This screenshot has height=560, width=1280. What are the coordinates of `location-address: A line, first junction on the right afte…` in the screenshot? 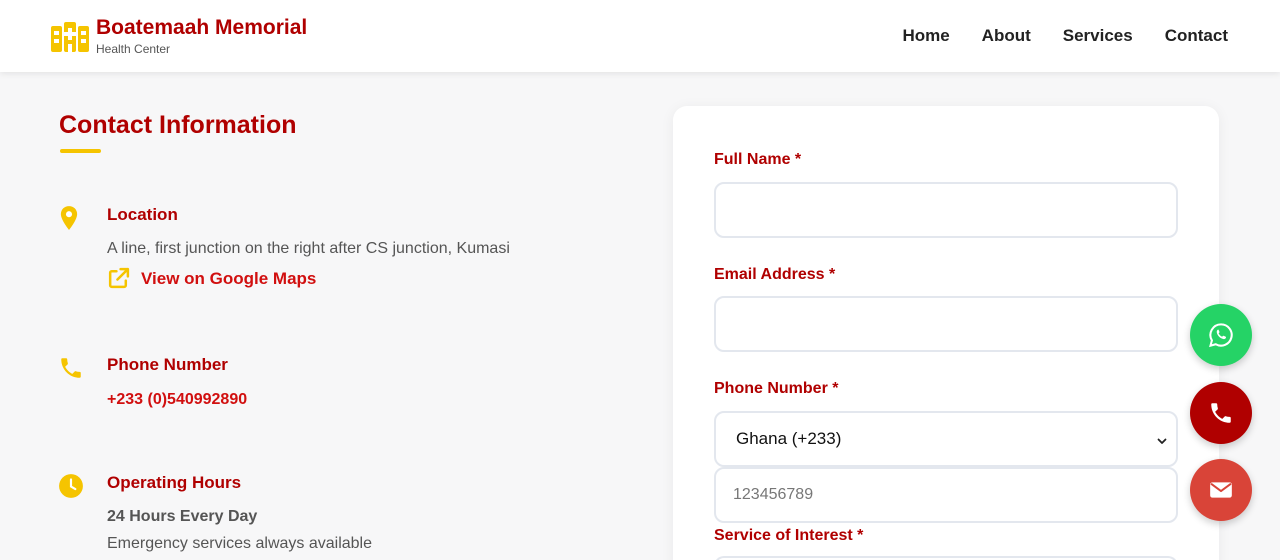 It's located at (308, 248).